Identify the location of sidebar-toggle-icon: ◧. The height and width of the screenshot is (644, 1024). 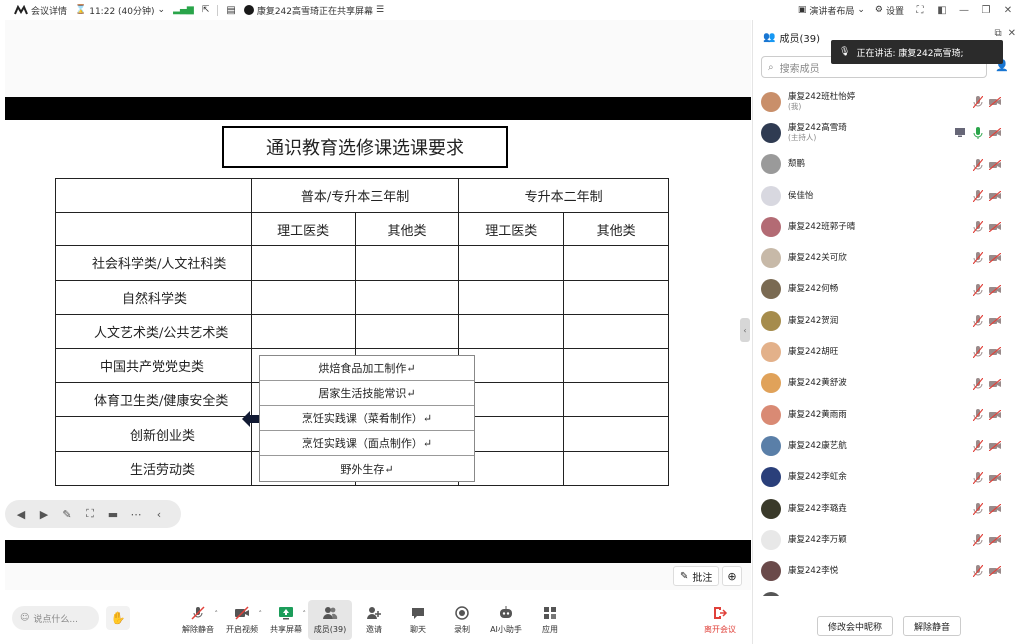
(942, 10).